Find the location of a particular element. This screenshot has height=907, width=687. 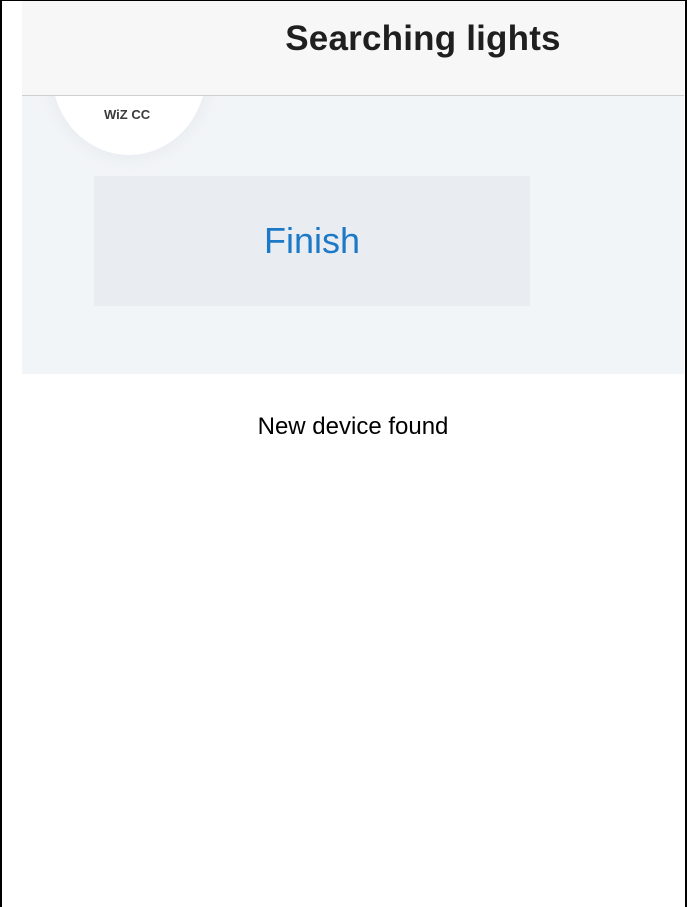

page-title: Searching lights is located at coordinates (423, 38).